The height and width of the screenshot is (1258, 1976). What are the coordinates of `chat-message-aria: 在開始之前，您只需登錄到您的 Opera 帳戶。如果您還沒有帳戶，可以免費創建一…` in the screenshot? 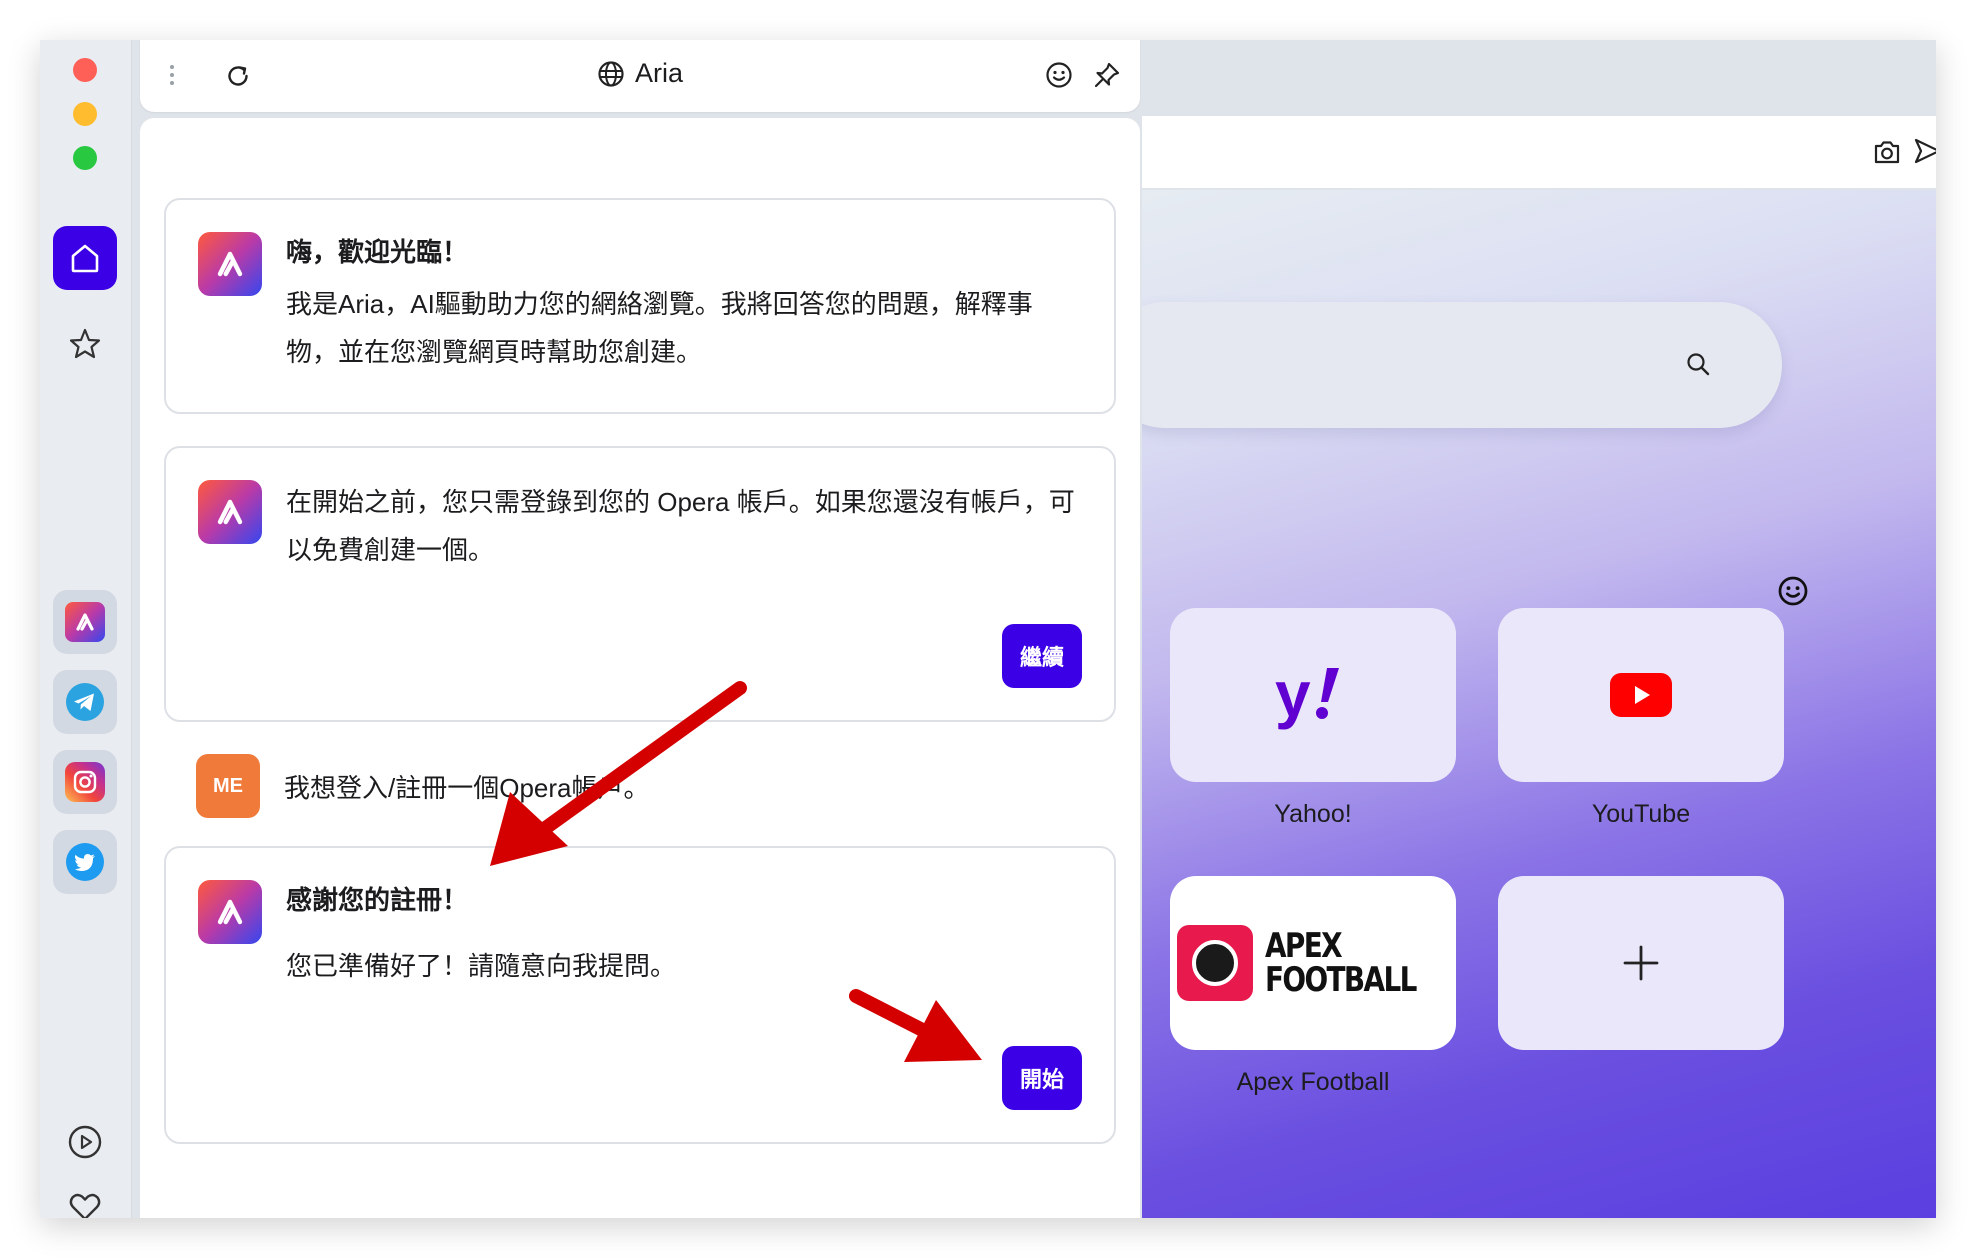 It's located at (640, 584).